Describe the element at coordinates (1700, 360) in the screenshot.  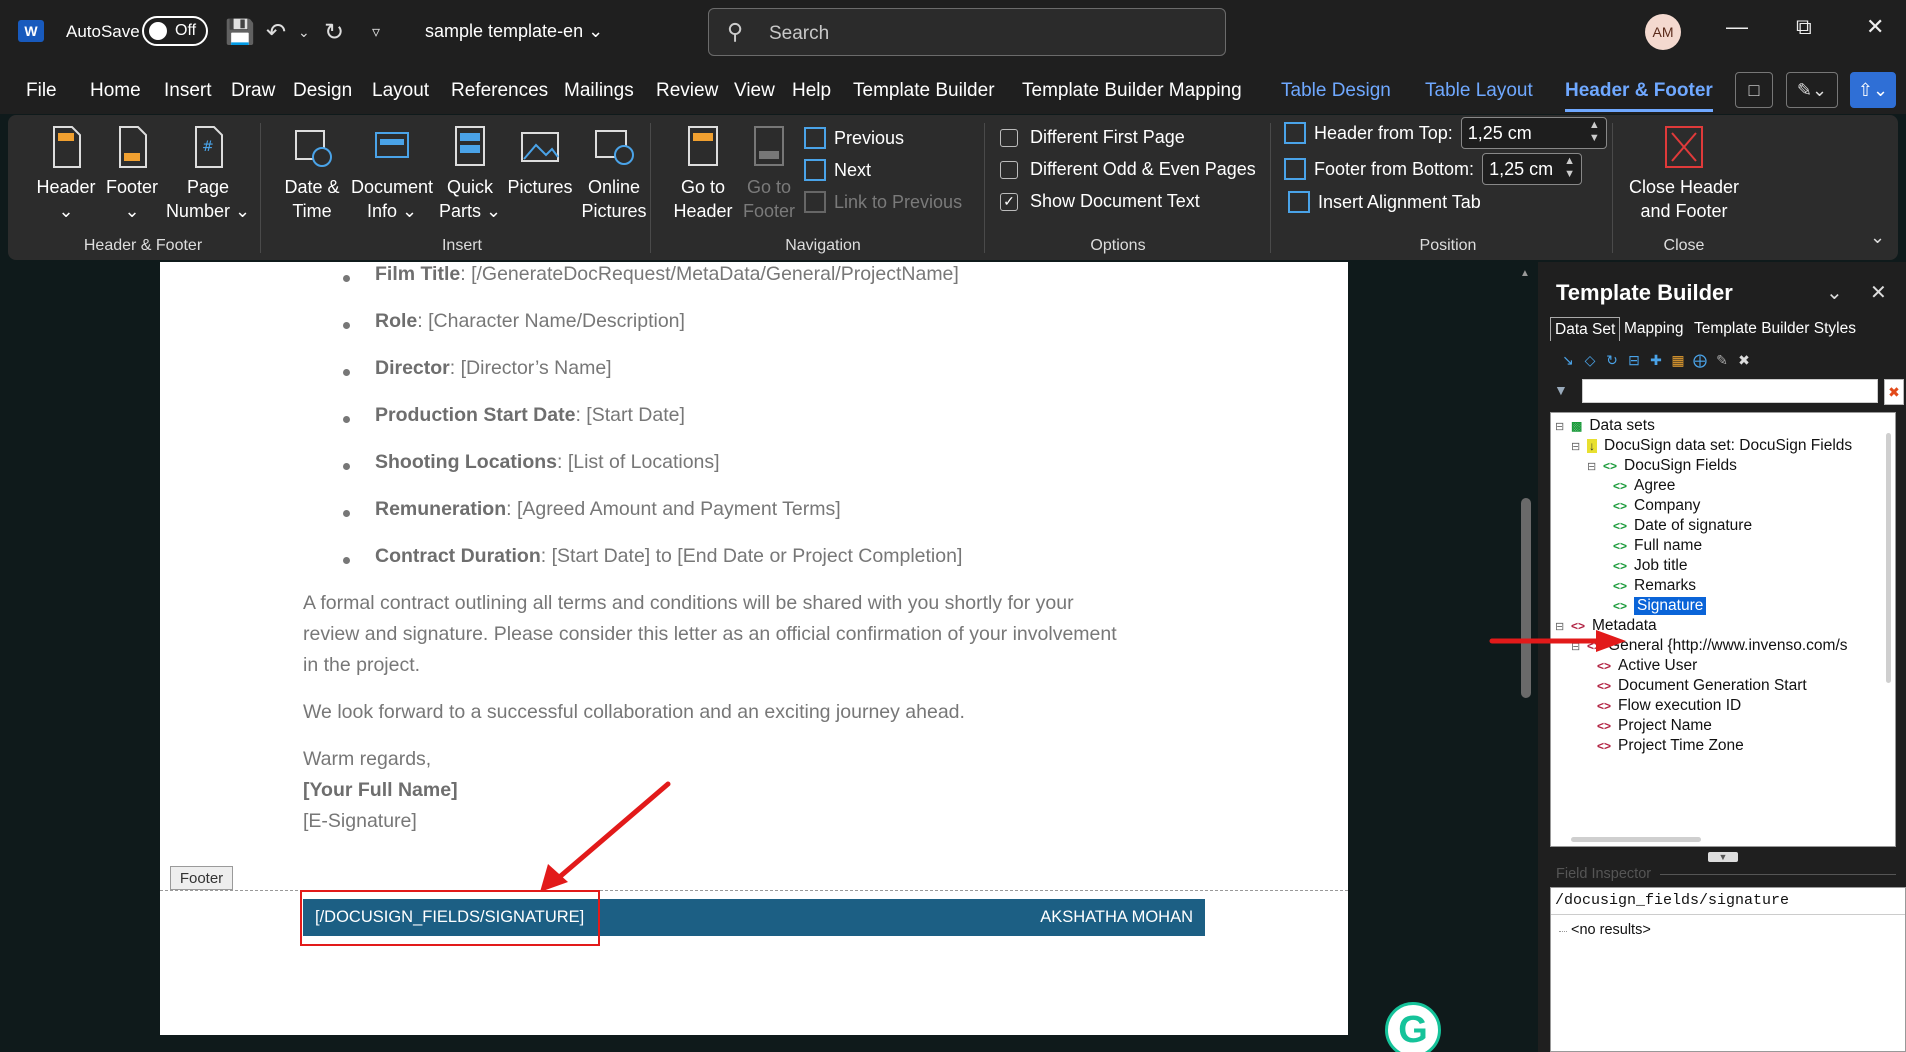
I see `add-node-icon: ⨁` at that location.